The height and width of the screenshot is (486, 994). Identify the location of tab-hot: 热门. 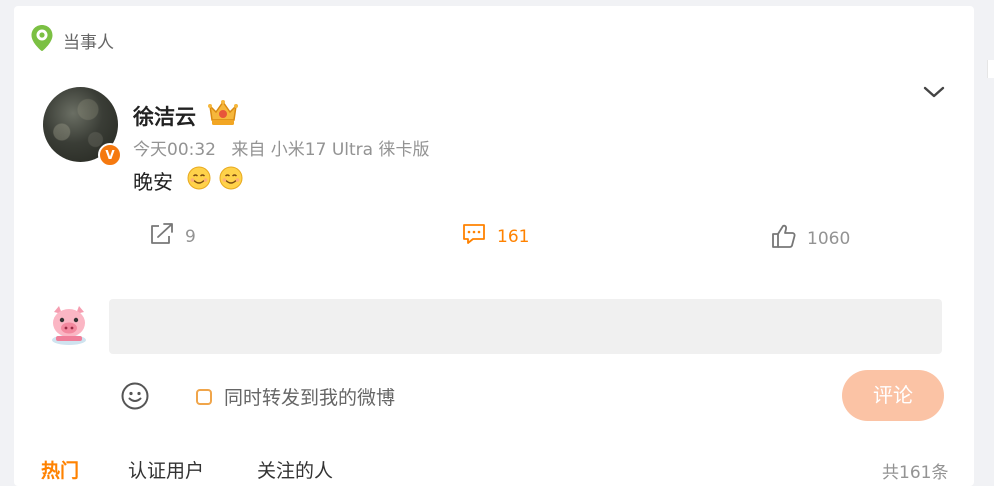
(60, 469).